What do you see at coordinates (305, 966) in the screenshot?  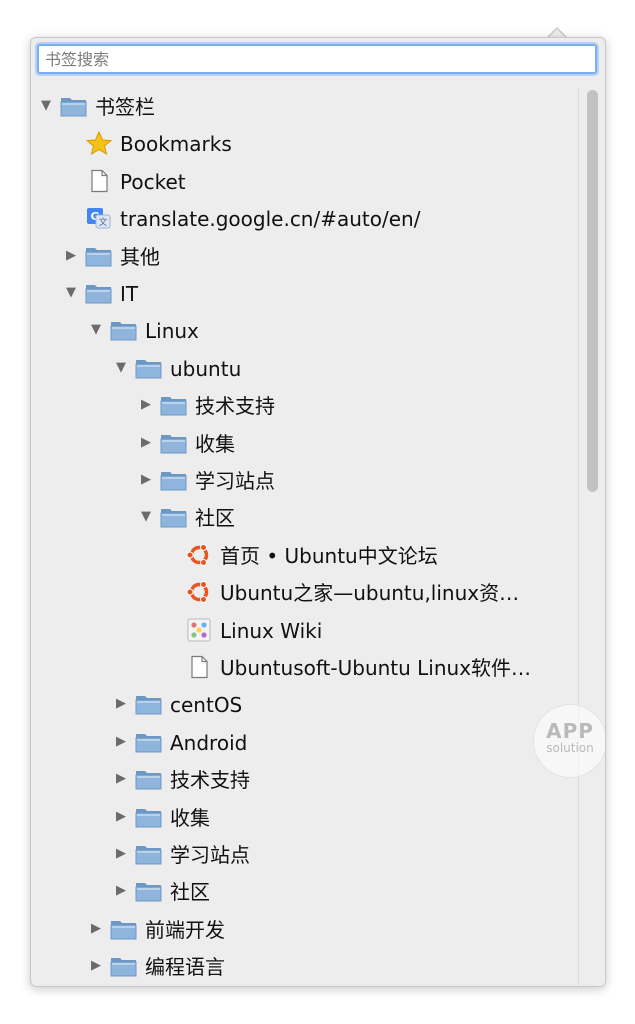 I see `tree-item-programming-languages: ▶ 编程语言` at bounding box center [305, 966].